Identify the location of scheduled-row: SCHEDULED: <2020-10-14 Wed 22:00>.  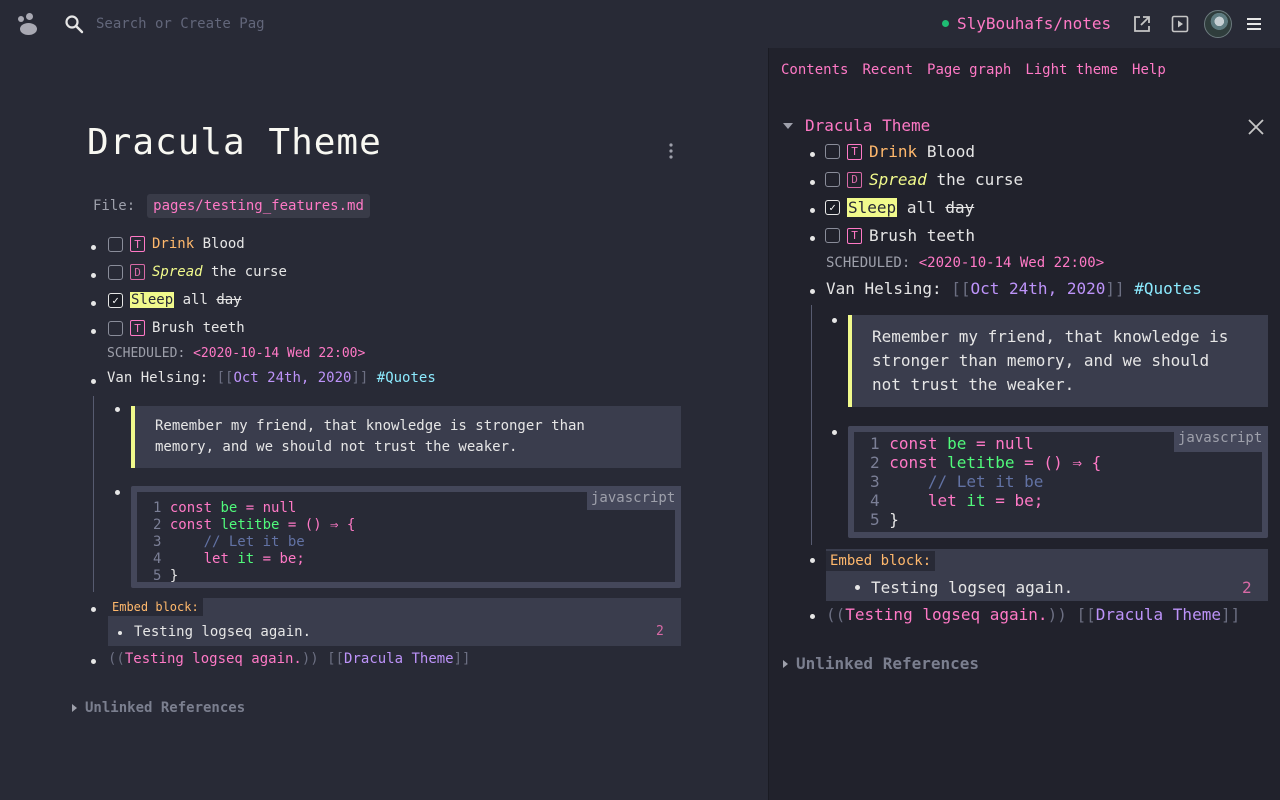
(965, 263).